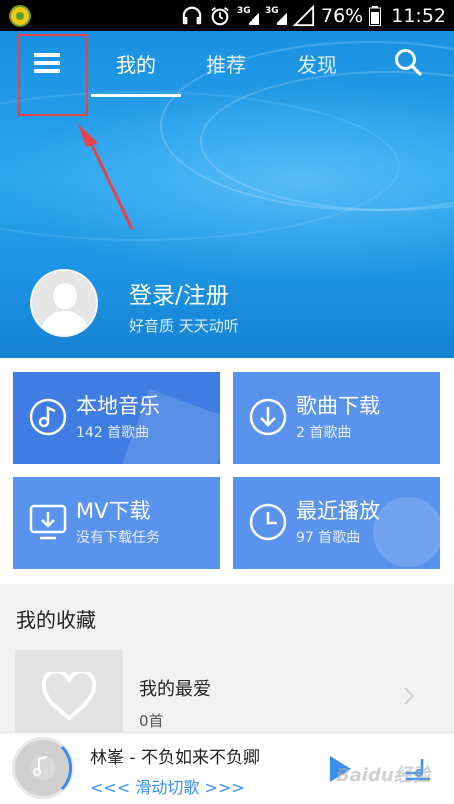  I want to click on app-icon, so click(20, 16).